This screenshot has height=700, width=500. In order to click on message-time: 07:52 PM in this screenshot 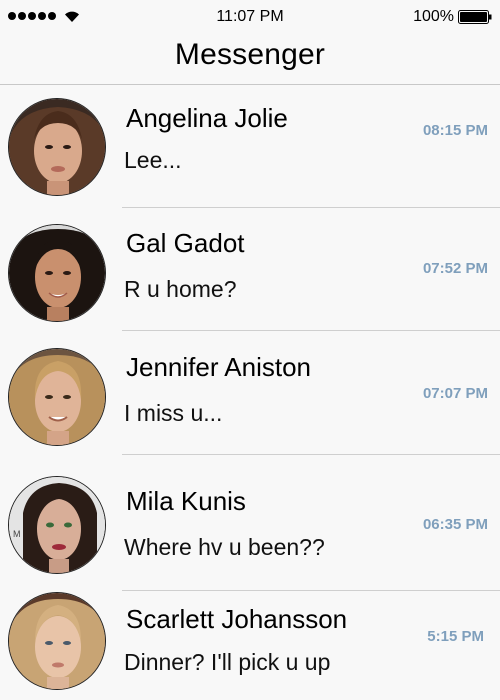, I will do `click(455, 268)`.